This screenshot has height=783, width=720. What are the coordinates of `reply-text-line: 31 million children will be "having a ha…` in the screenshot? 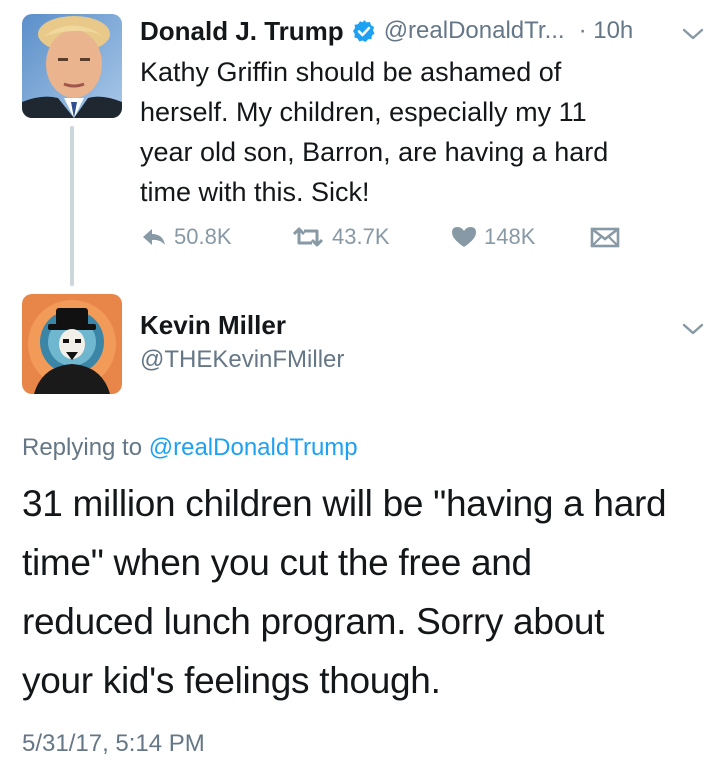 It's located at (344, 503).